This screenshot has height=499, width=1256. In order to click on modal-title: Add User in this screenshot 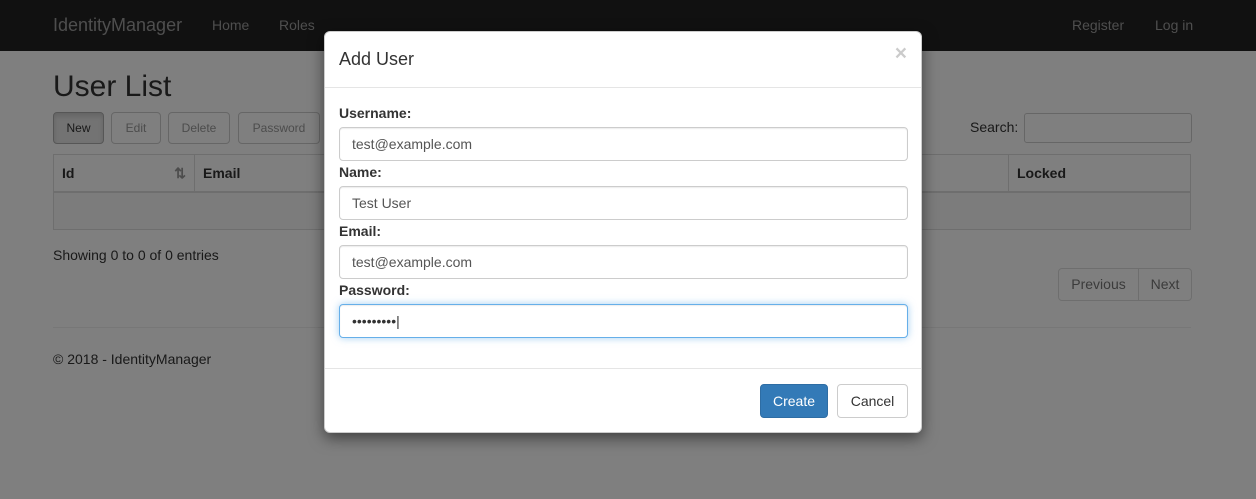, I will do `click(377, 59)`.